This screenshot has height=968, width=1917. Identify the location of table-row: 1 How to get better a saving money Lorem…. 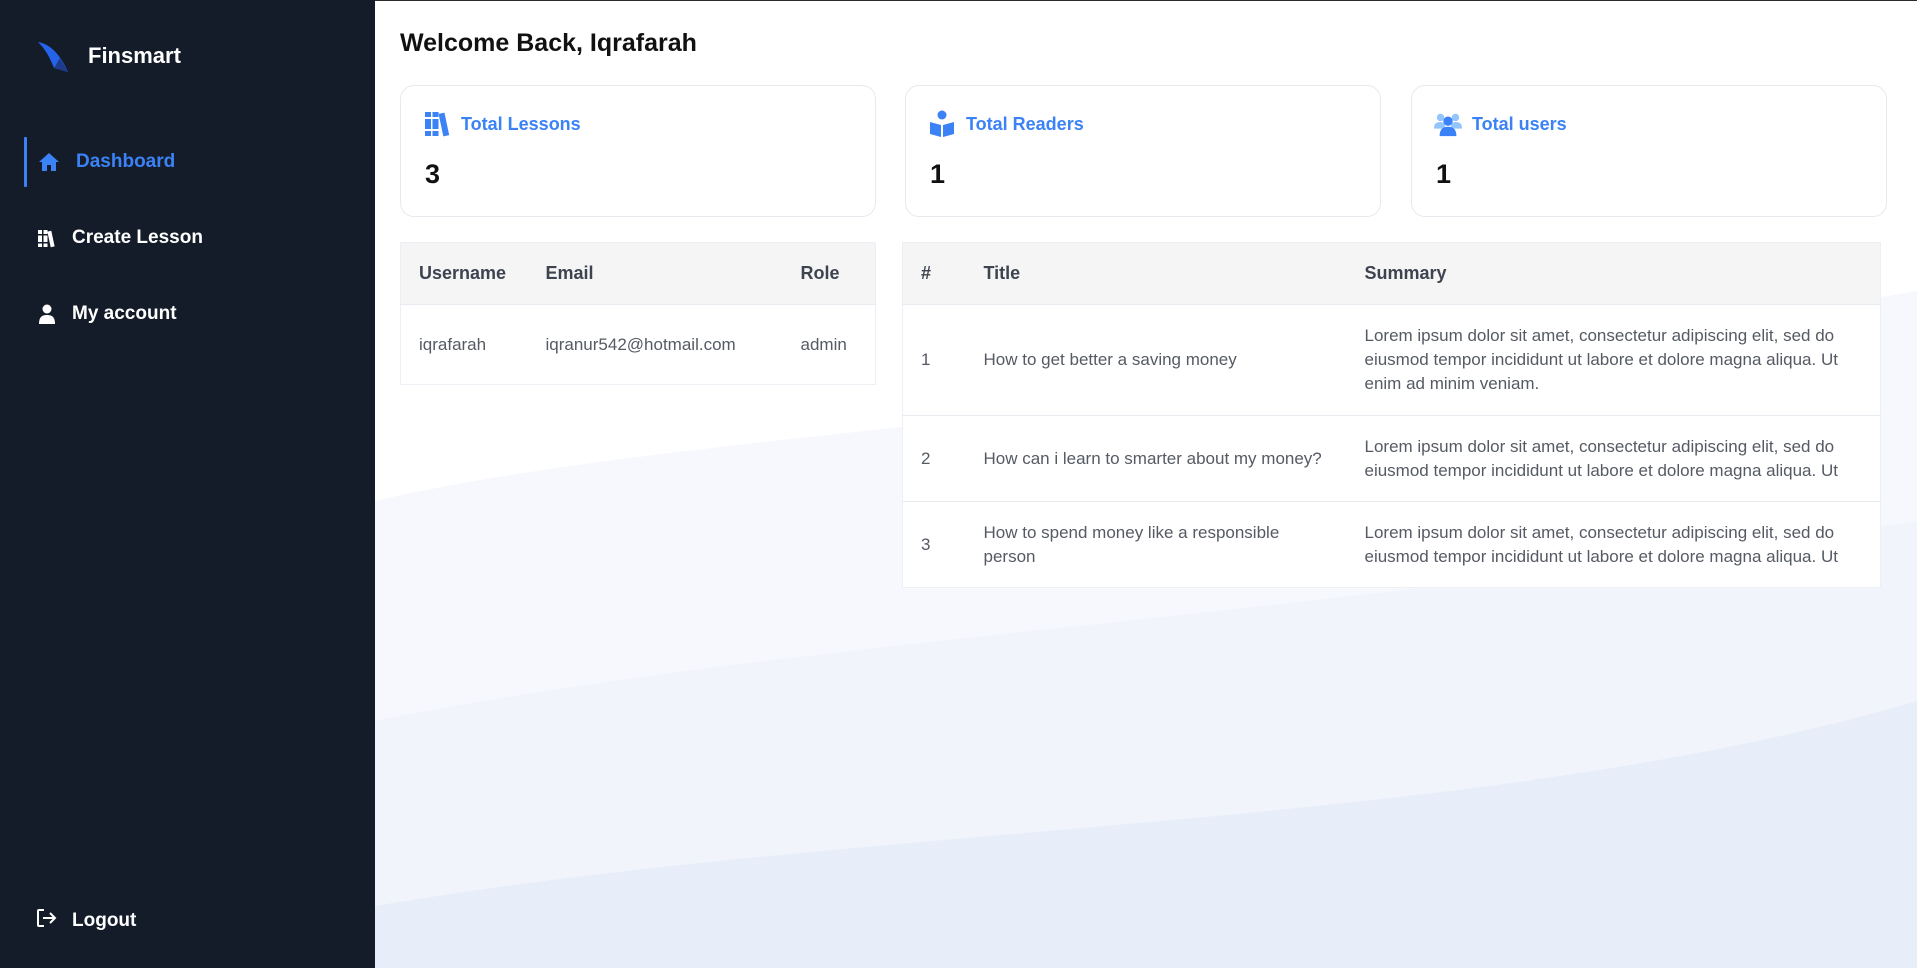
(1391, 360).